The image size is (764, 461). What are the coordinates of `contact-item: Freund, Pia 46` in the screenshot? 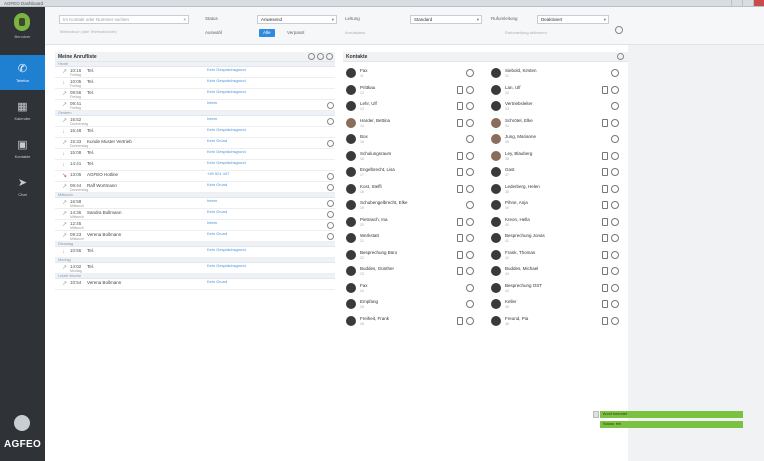 It's located at (558, 322).